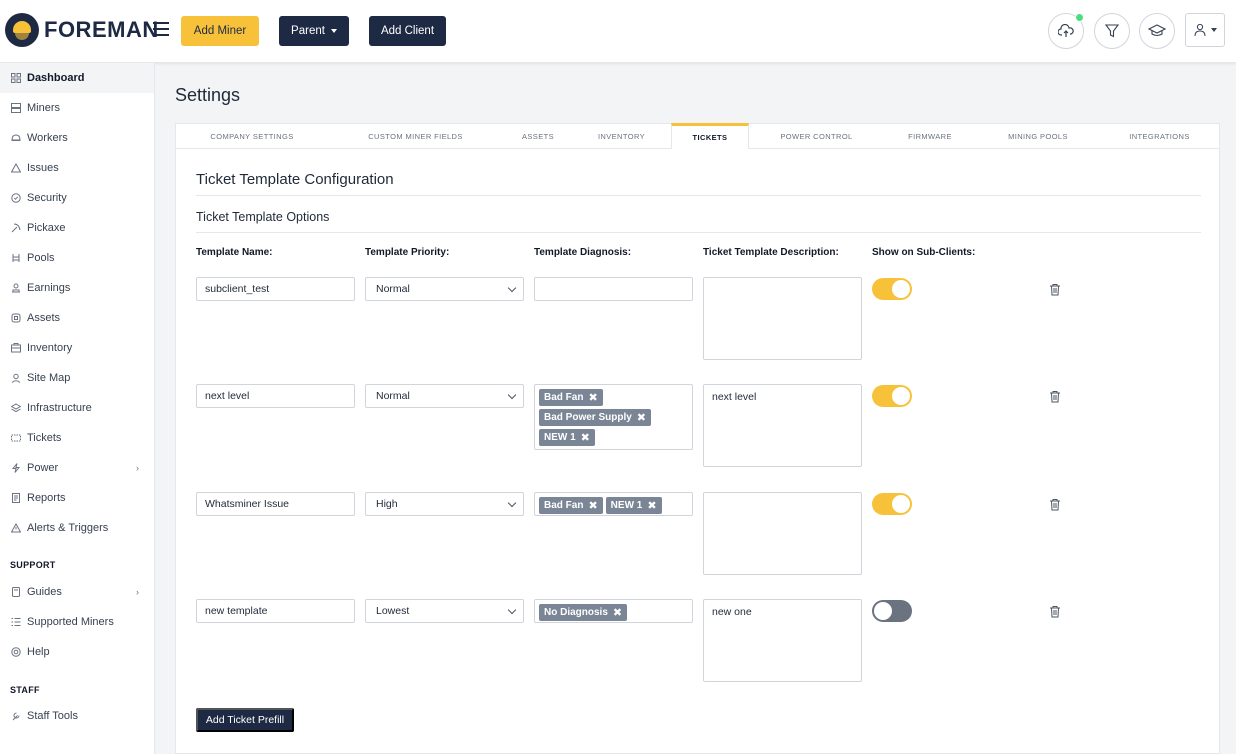 This screenshot has width=1236, height=754. What do you see at coordinates (77, 652) in the screenshot?
I see `sidebar-item-help: Help` at bounding box center [77, 652].